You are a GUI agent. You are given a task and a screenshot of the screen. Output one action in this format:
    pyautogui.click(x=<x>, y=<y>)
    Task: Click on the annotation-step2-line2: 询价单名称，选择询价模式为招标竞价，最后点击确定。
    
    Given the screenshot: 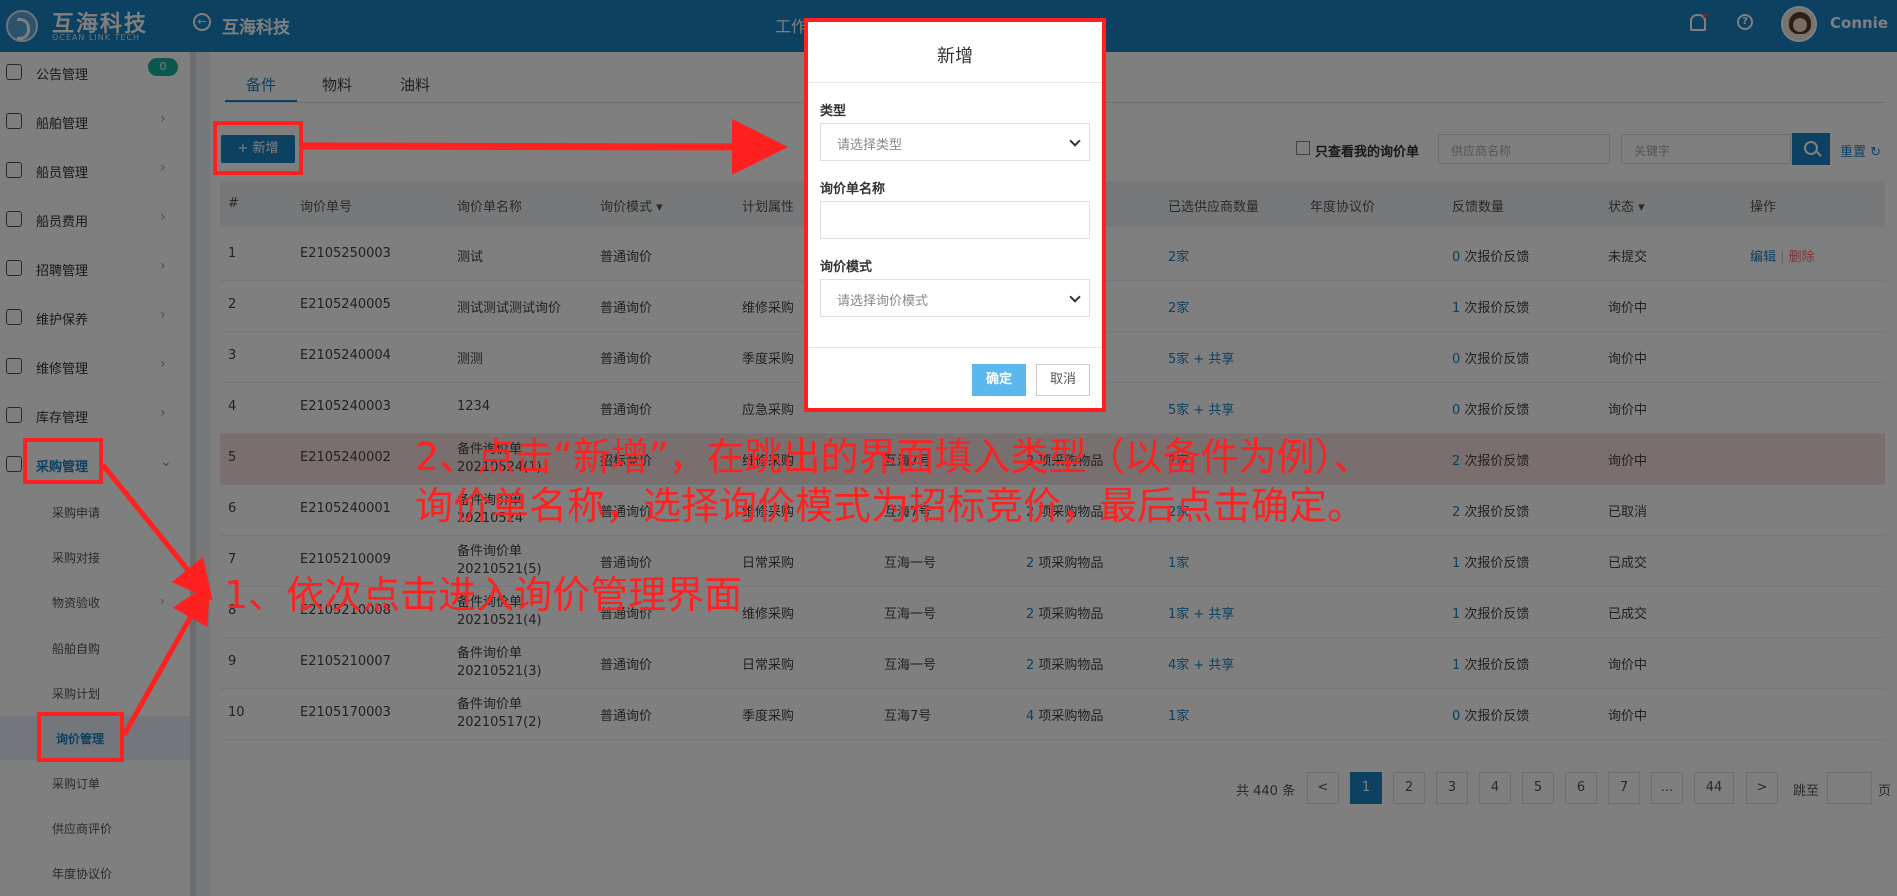 What is the action you would take?
    pyautogui.click(x=890, y=506)
    